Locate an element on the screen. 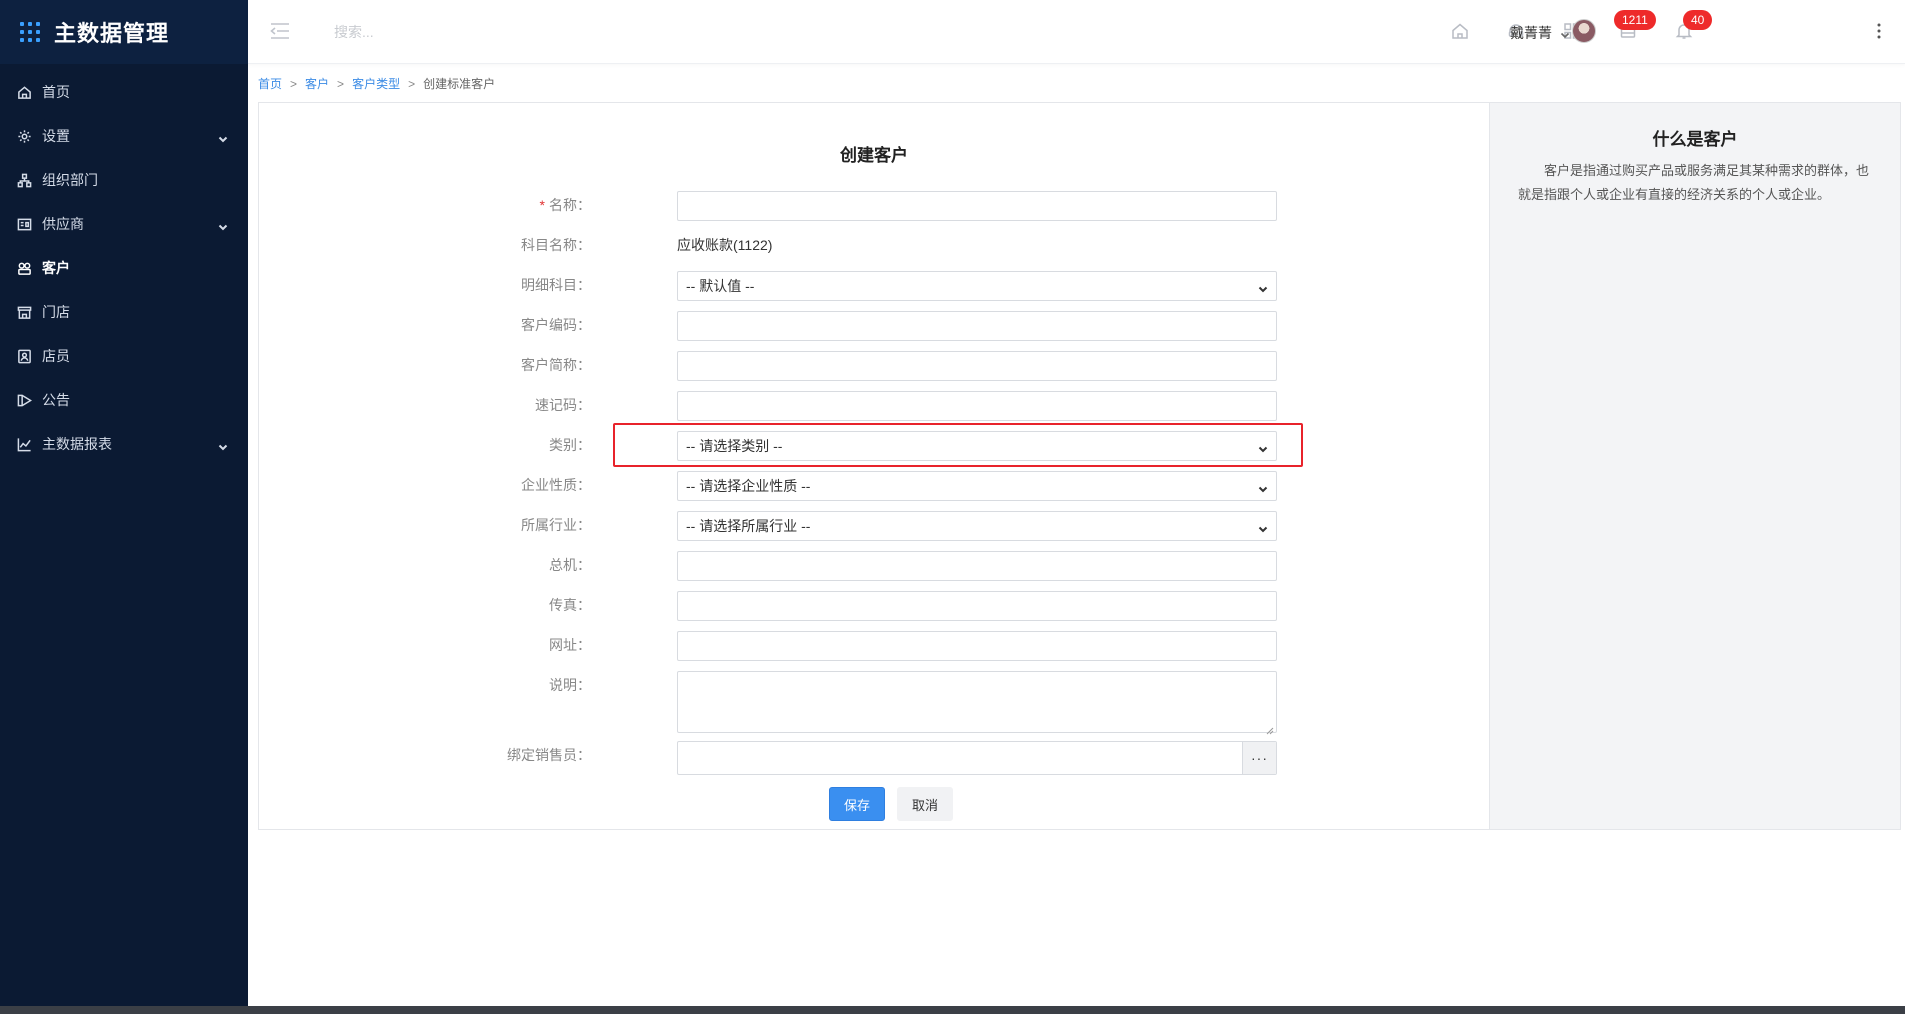  sidebar-item-label: 首页 is located at coordinates (56, 92).